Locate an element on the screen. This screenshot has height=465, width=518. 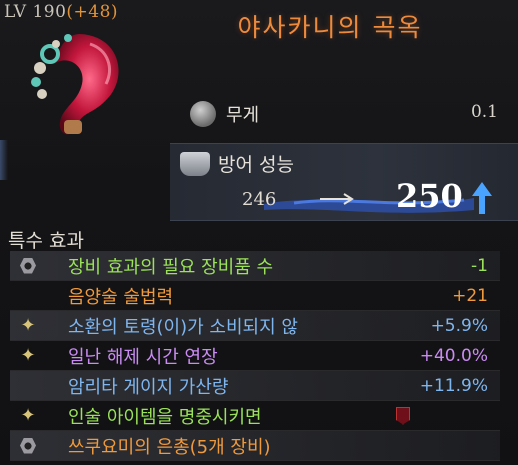
magatama-item-icon is located at coordinates (75, 84).